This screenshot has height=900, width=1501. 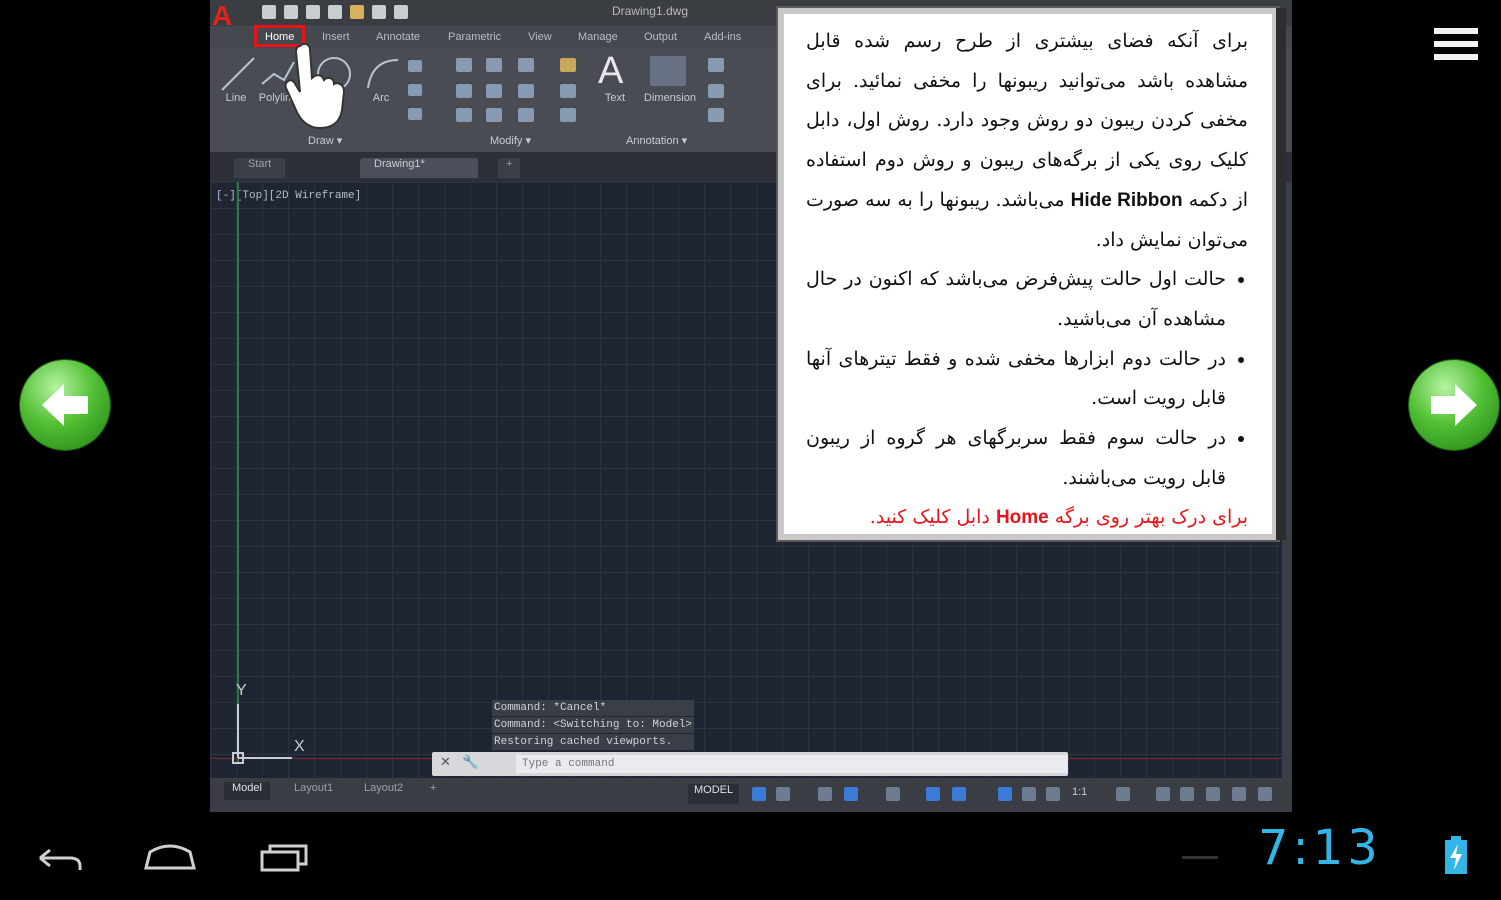 What do you see at coordinates (1200, 857) in the screenshot?
I see `notification-dash` at bounding box center [1200, 857].